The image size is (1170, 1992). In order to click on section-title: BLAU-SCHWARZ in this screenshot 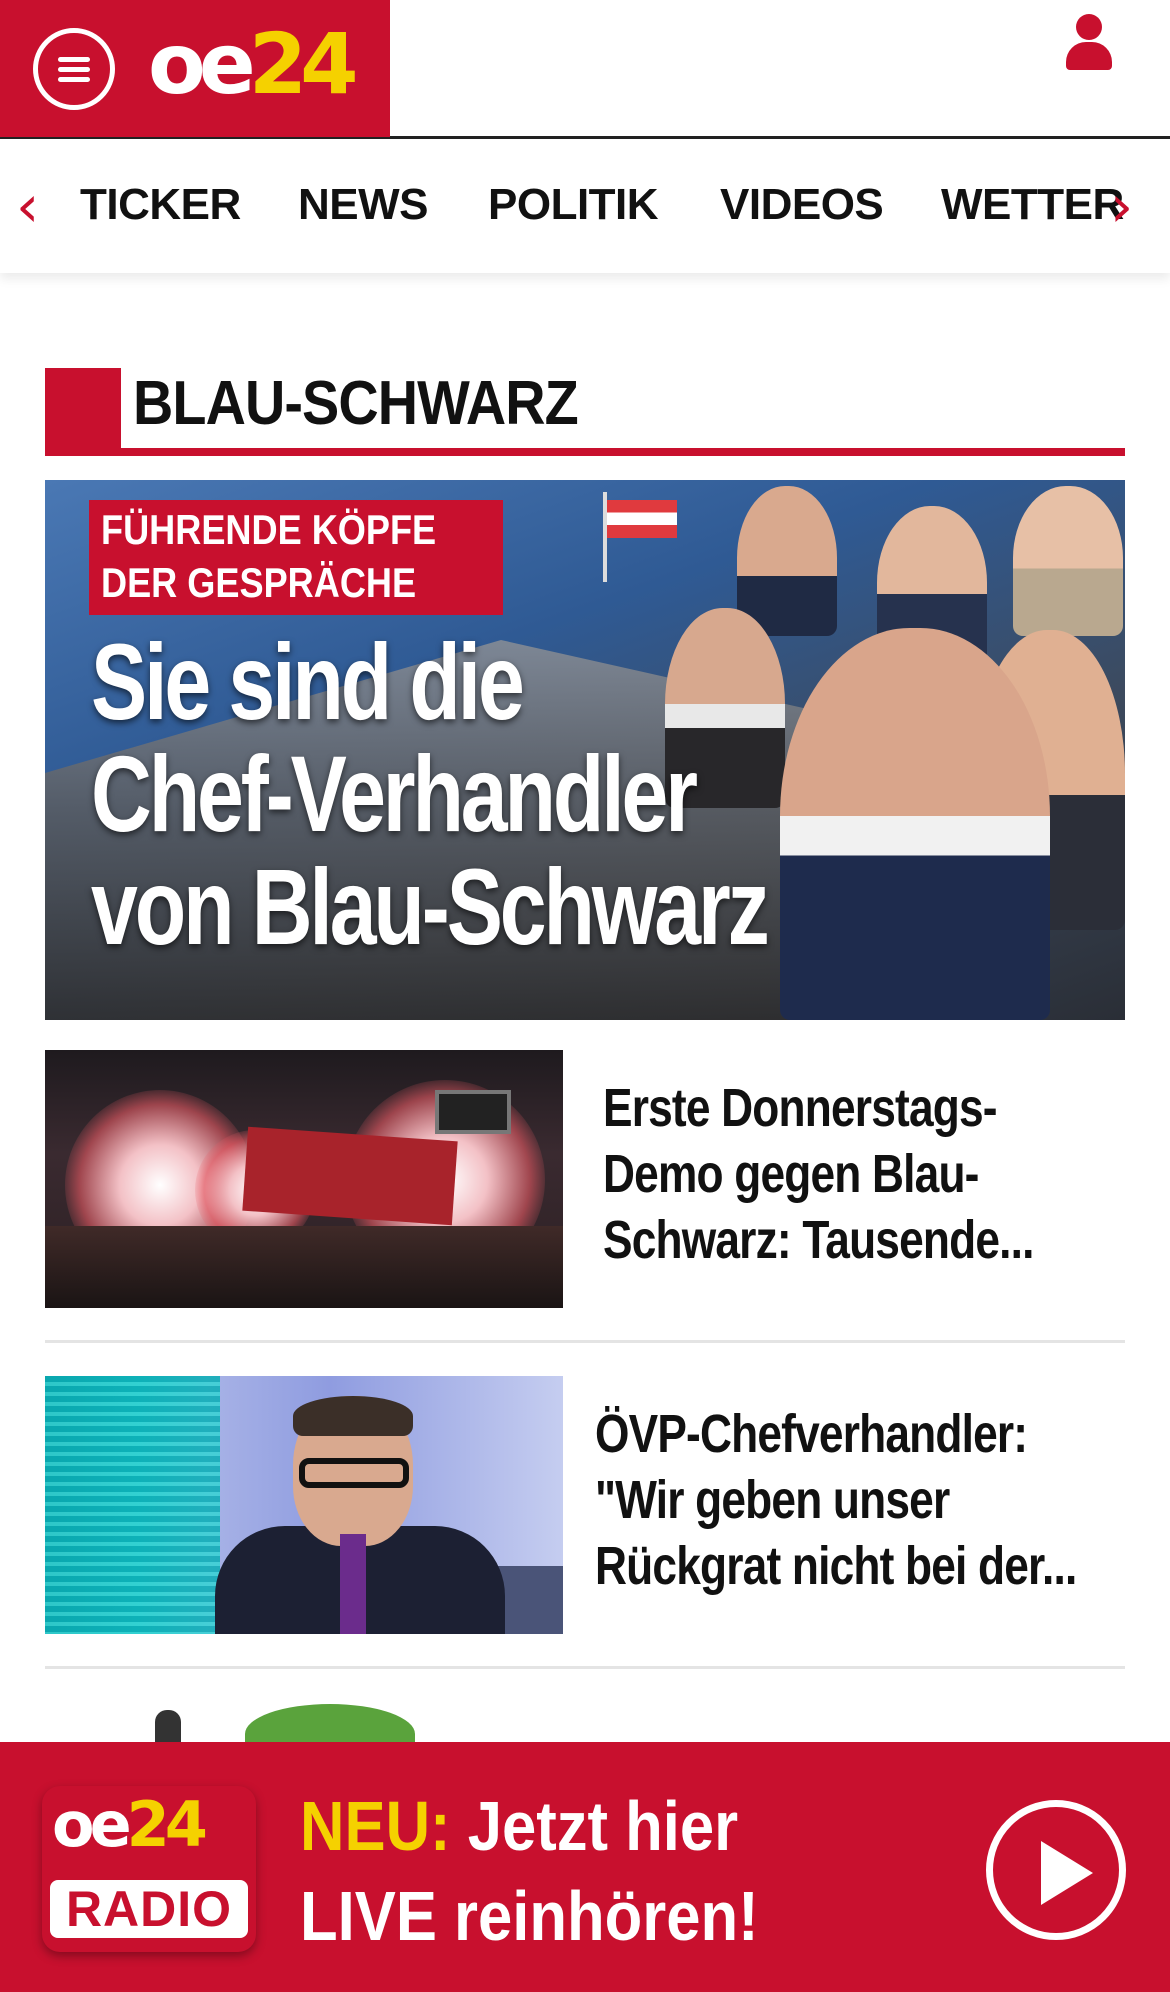, I will do `click(356, 403)`.